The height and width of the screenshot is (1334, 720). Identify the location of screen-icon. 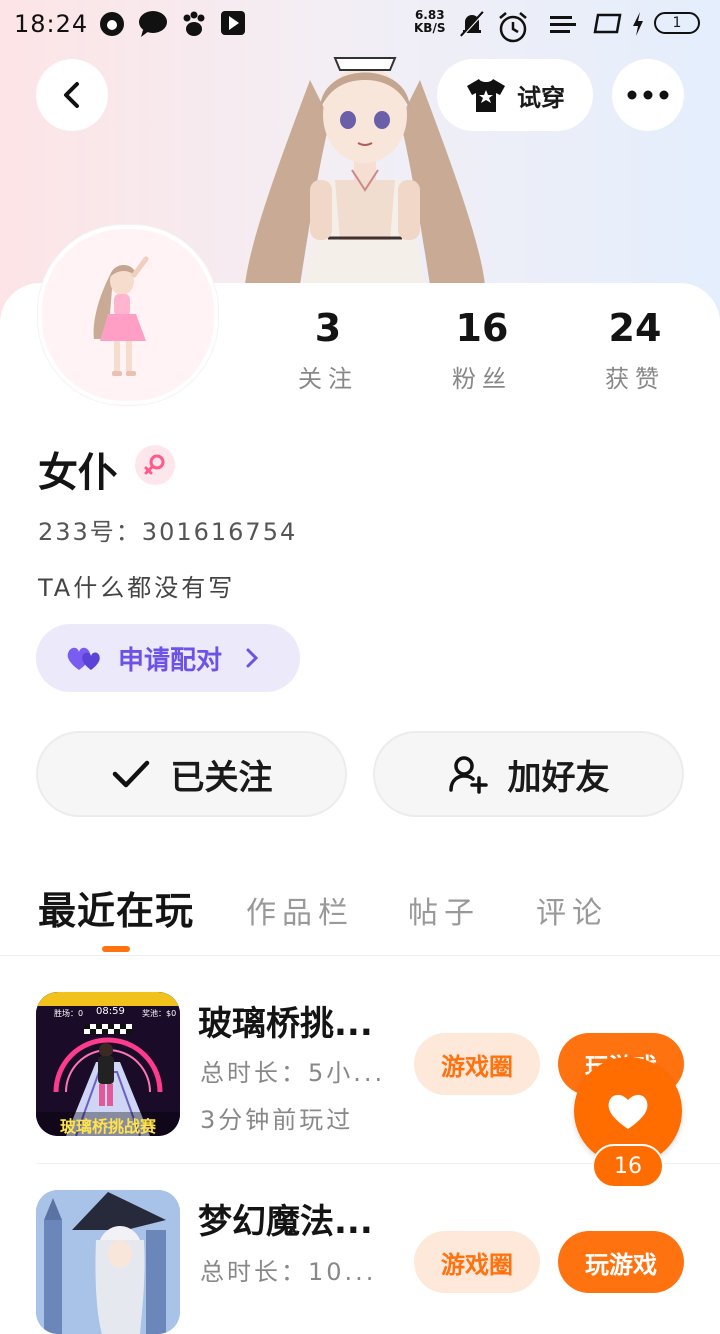
(607, 23).